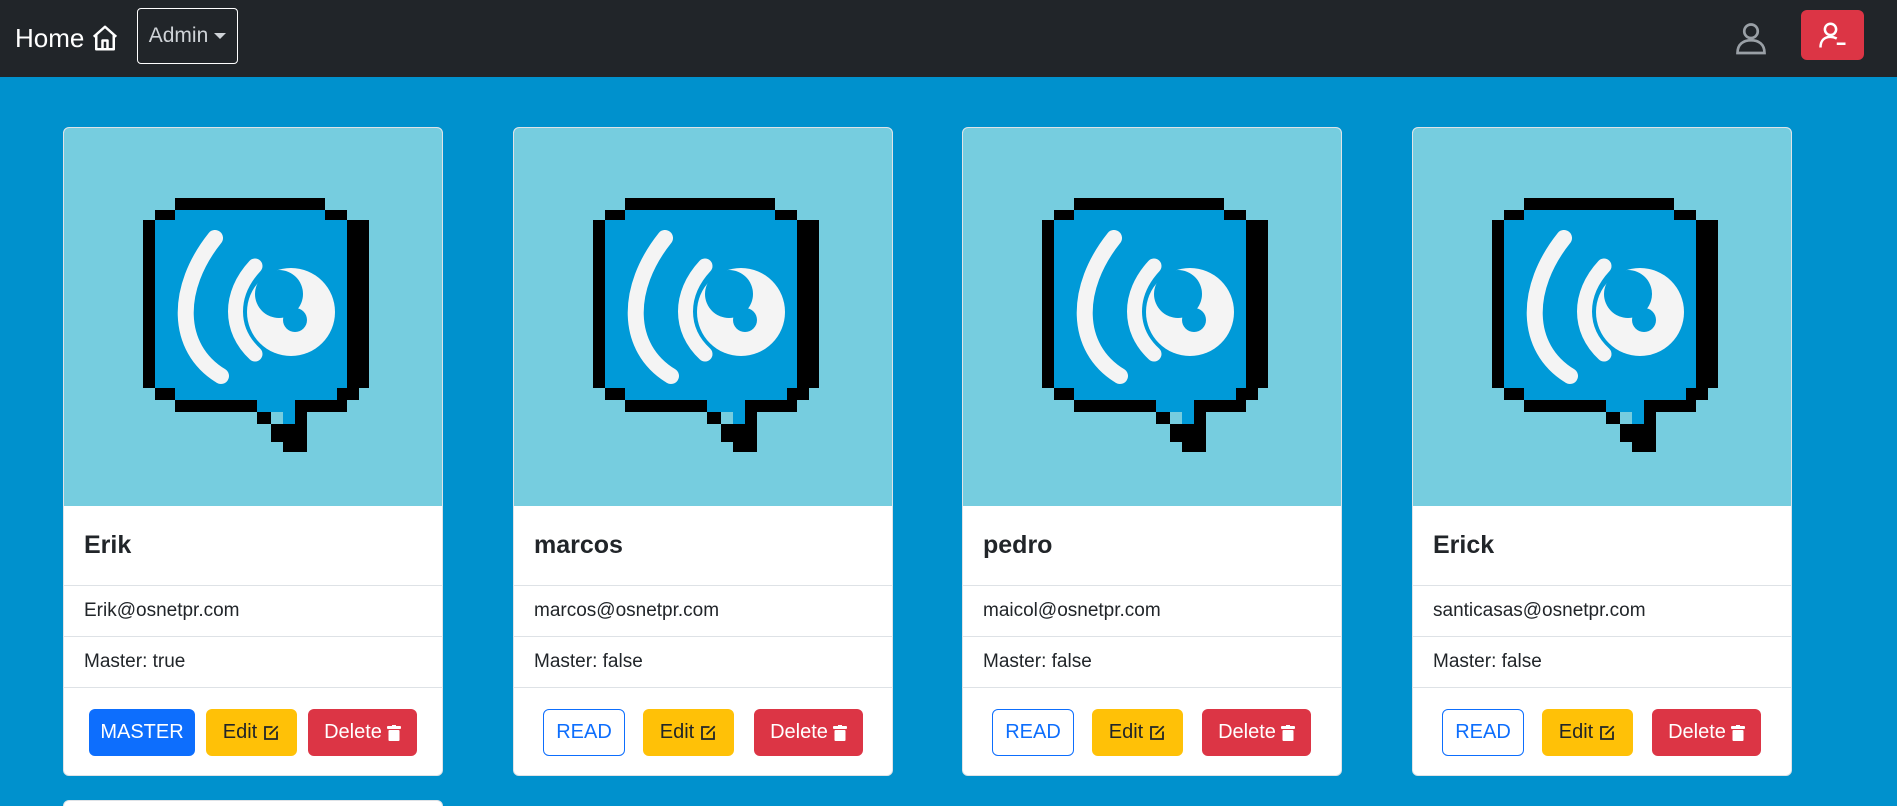 This screenshot has height=806, width=1897. I want to click on home-label: Home, so click(50, 37).